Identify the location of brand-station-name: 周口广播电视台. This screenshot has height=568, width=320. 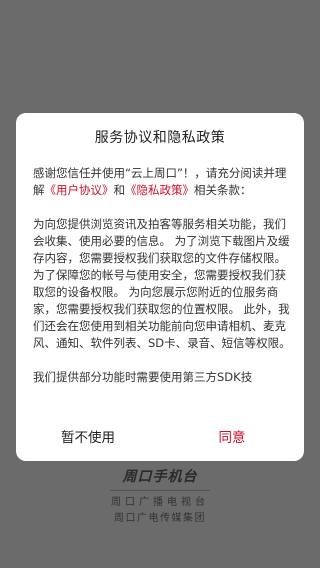
(160, 502).